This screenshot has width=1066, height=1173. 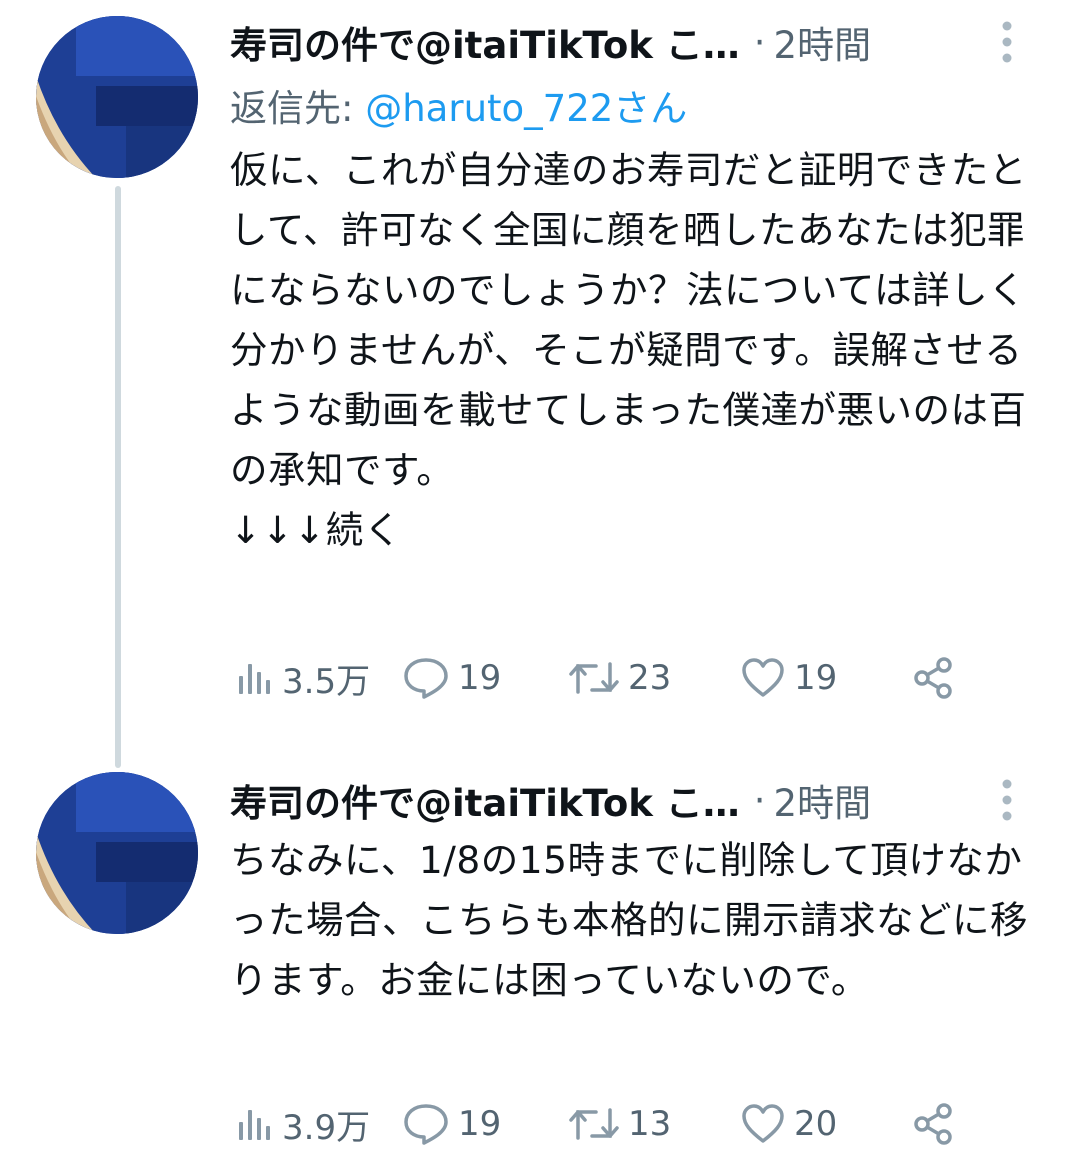 What do you see at coordinates (619, 1124) in the screenshot?
I see `retweet-button: 13` at bounding box center [619, 1124].